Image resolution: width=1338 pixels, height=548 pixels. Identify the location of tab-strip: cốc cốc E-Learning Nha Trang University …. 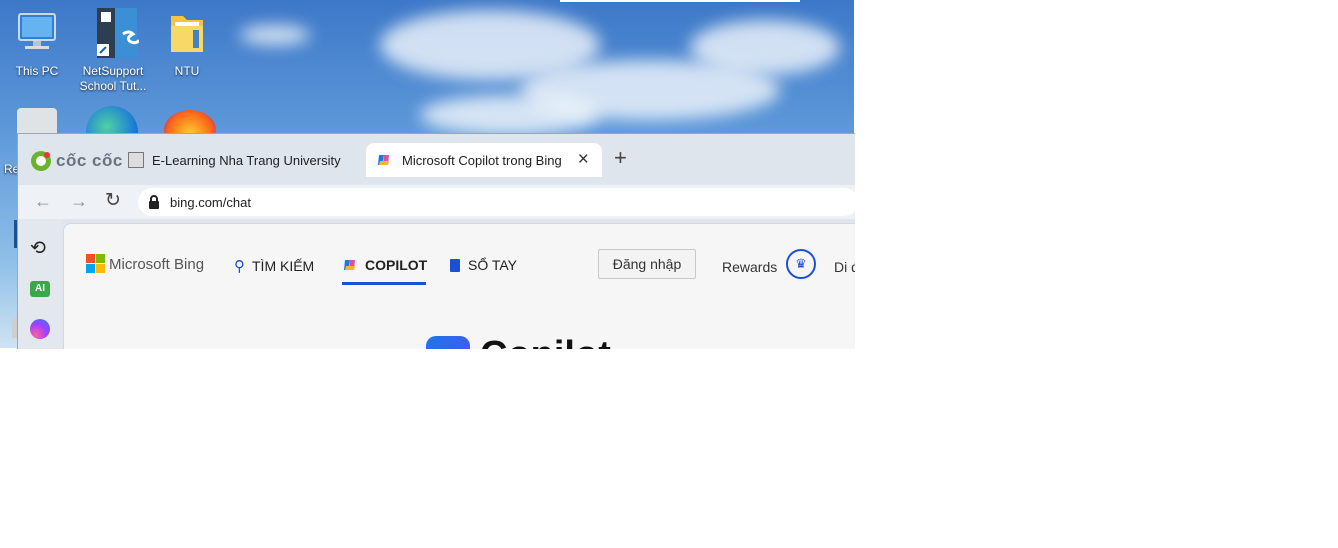
(436, 159).